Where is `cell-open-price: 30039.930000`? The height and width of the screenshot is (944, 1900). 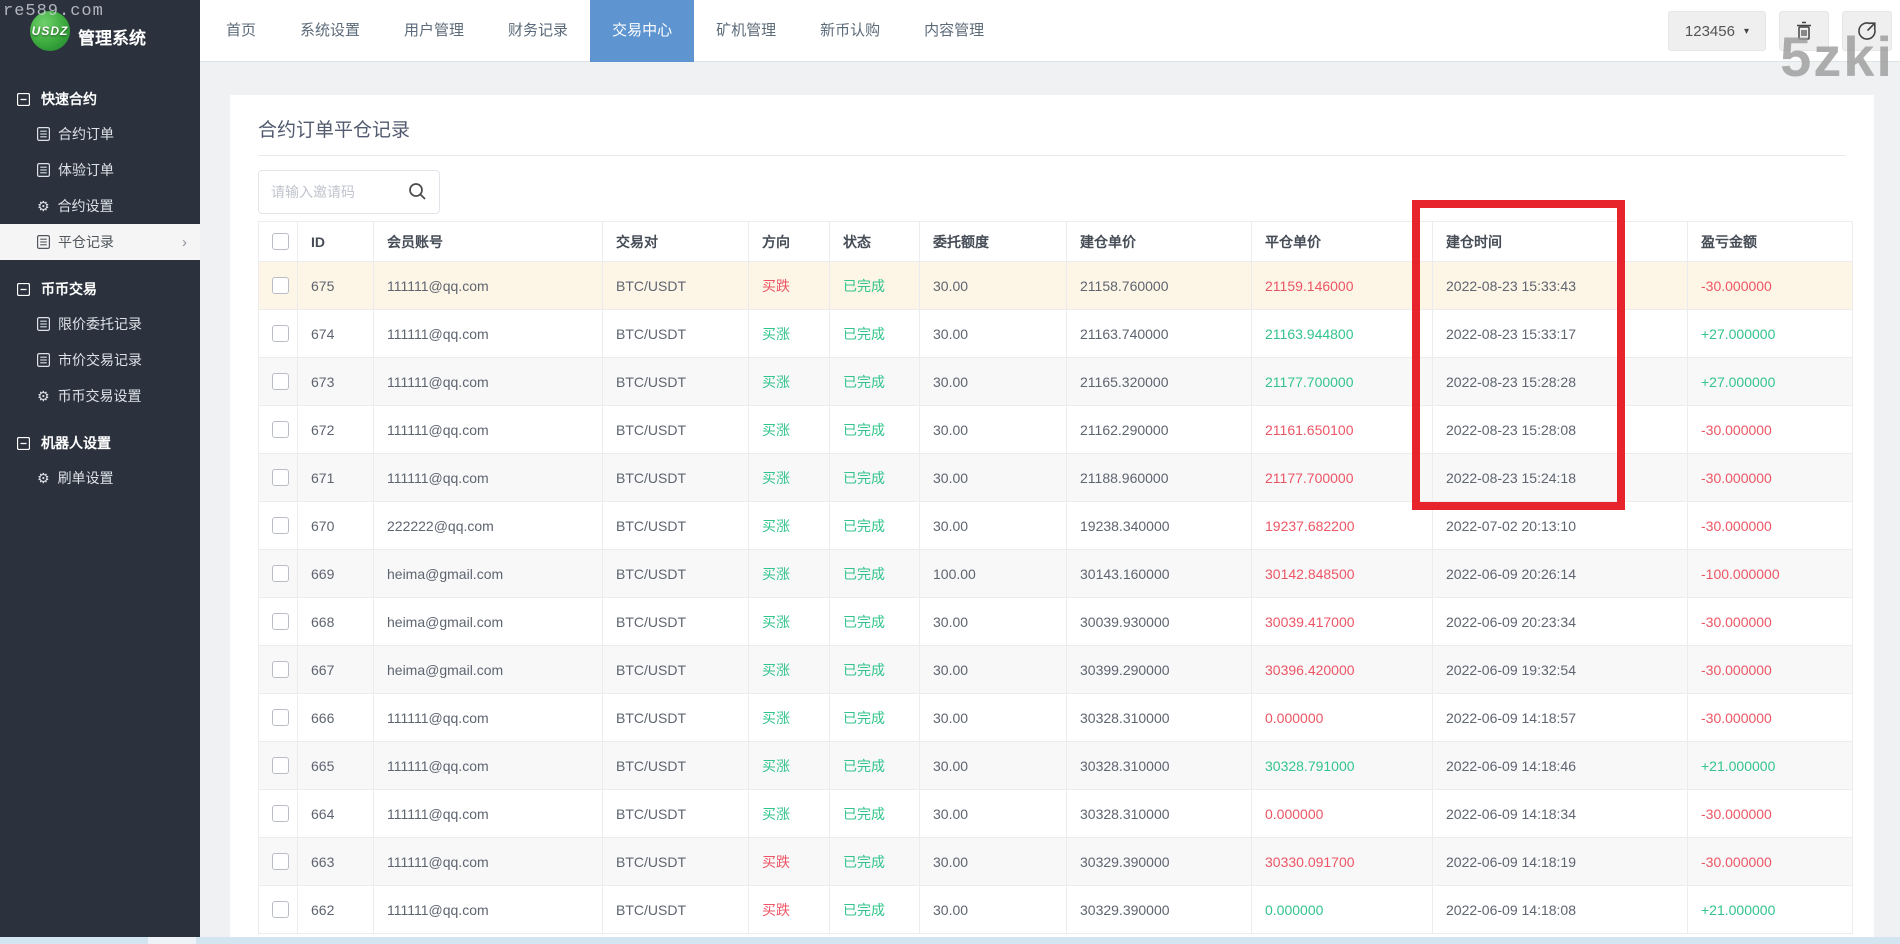
cell-open-price: 30039.930000 is located at coordinates (1159, 621).